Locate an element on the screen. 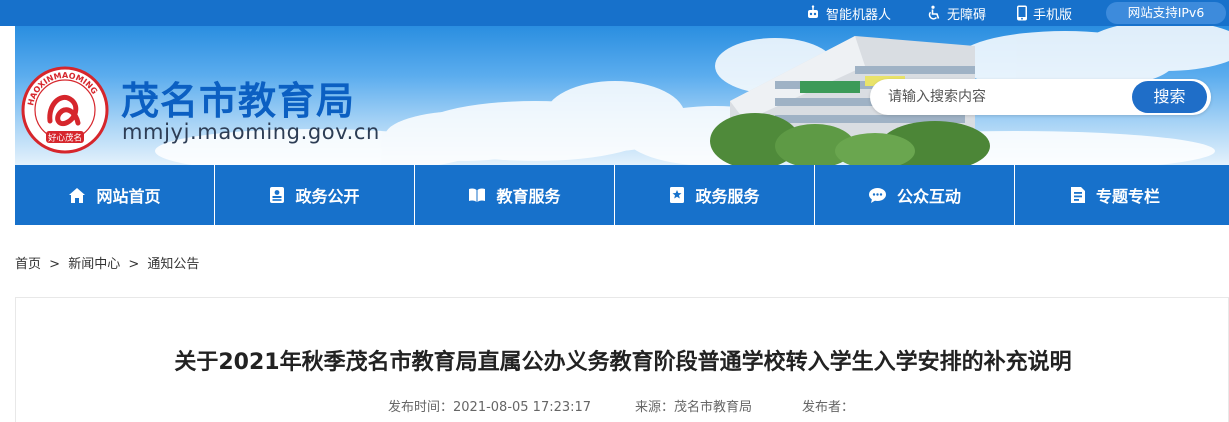  accessibility-link: 无障碍 is located at coordinates (956, 13).